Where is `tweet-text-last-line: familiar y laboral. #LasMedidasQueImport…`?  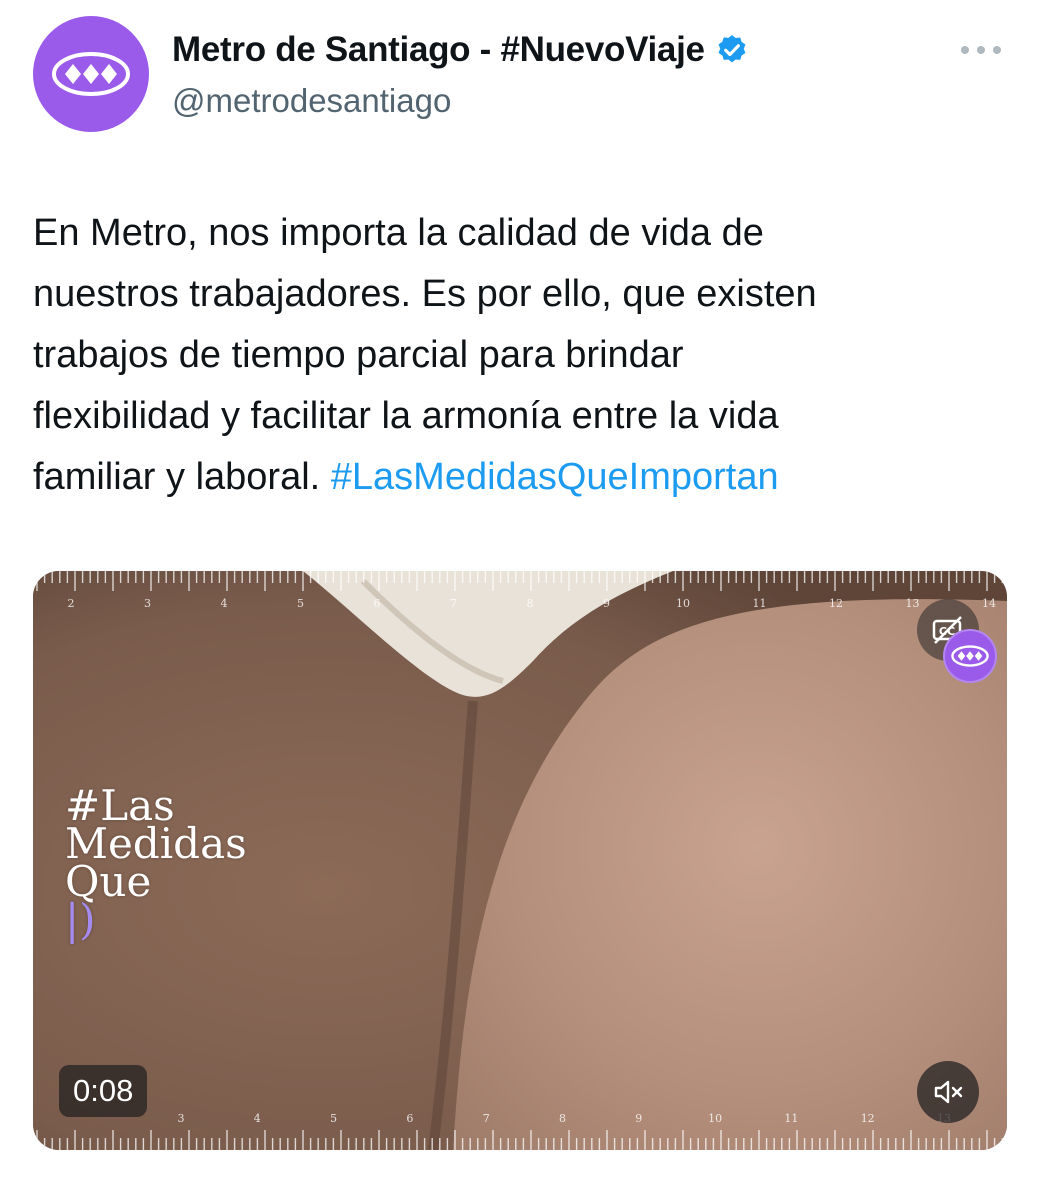
tweet-text-last-line: familiar y laboral. #LasMedidasQueImport… is located at coordinates (513, 477).